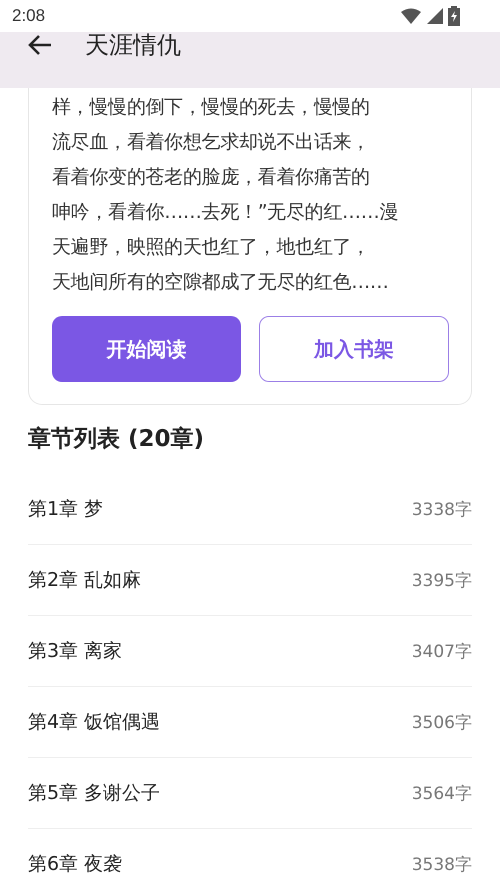  I want to click on word-count: 3407字, so click(442, 651).